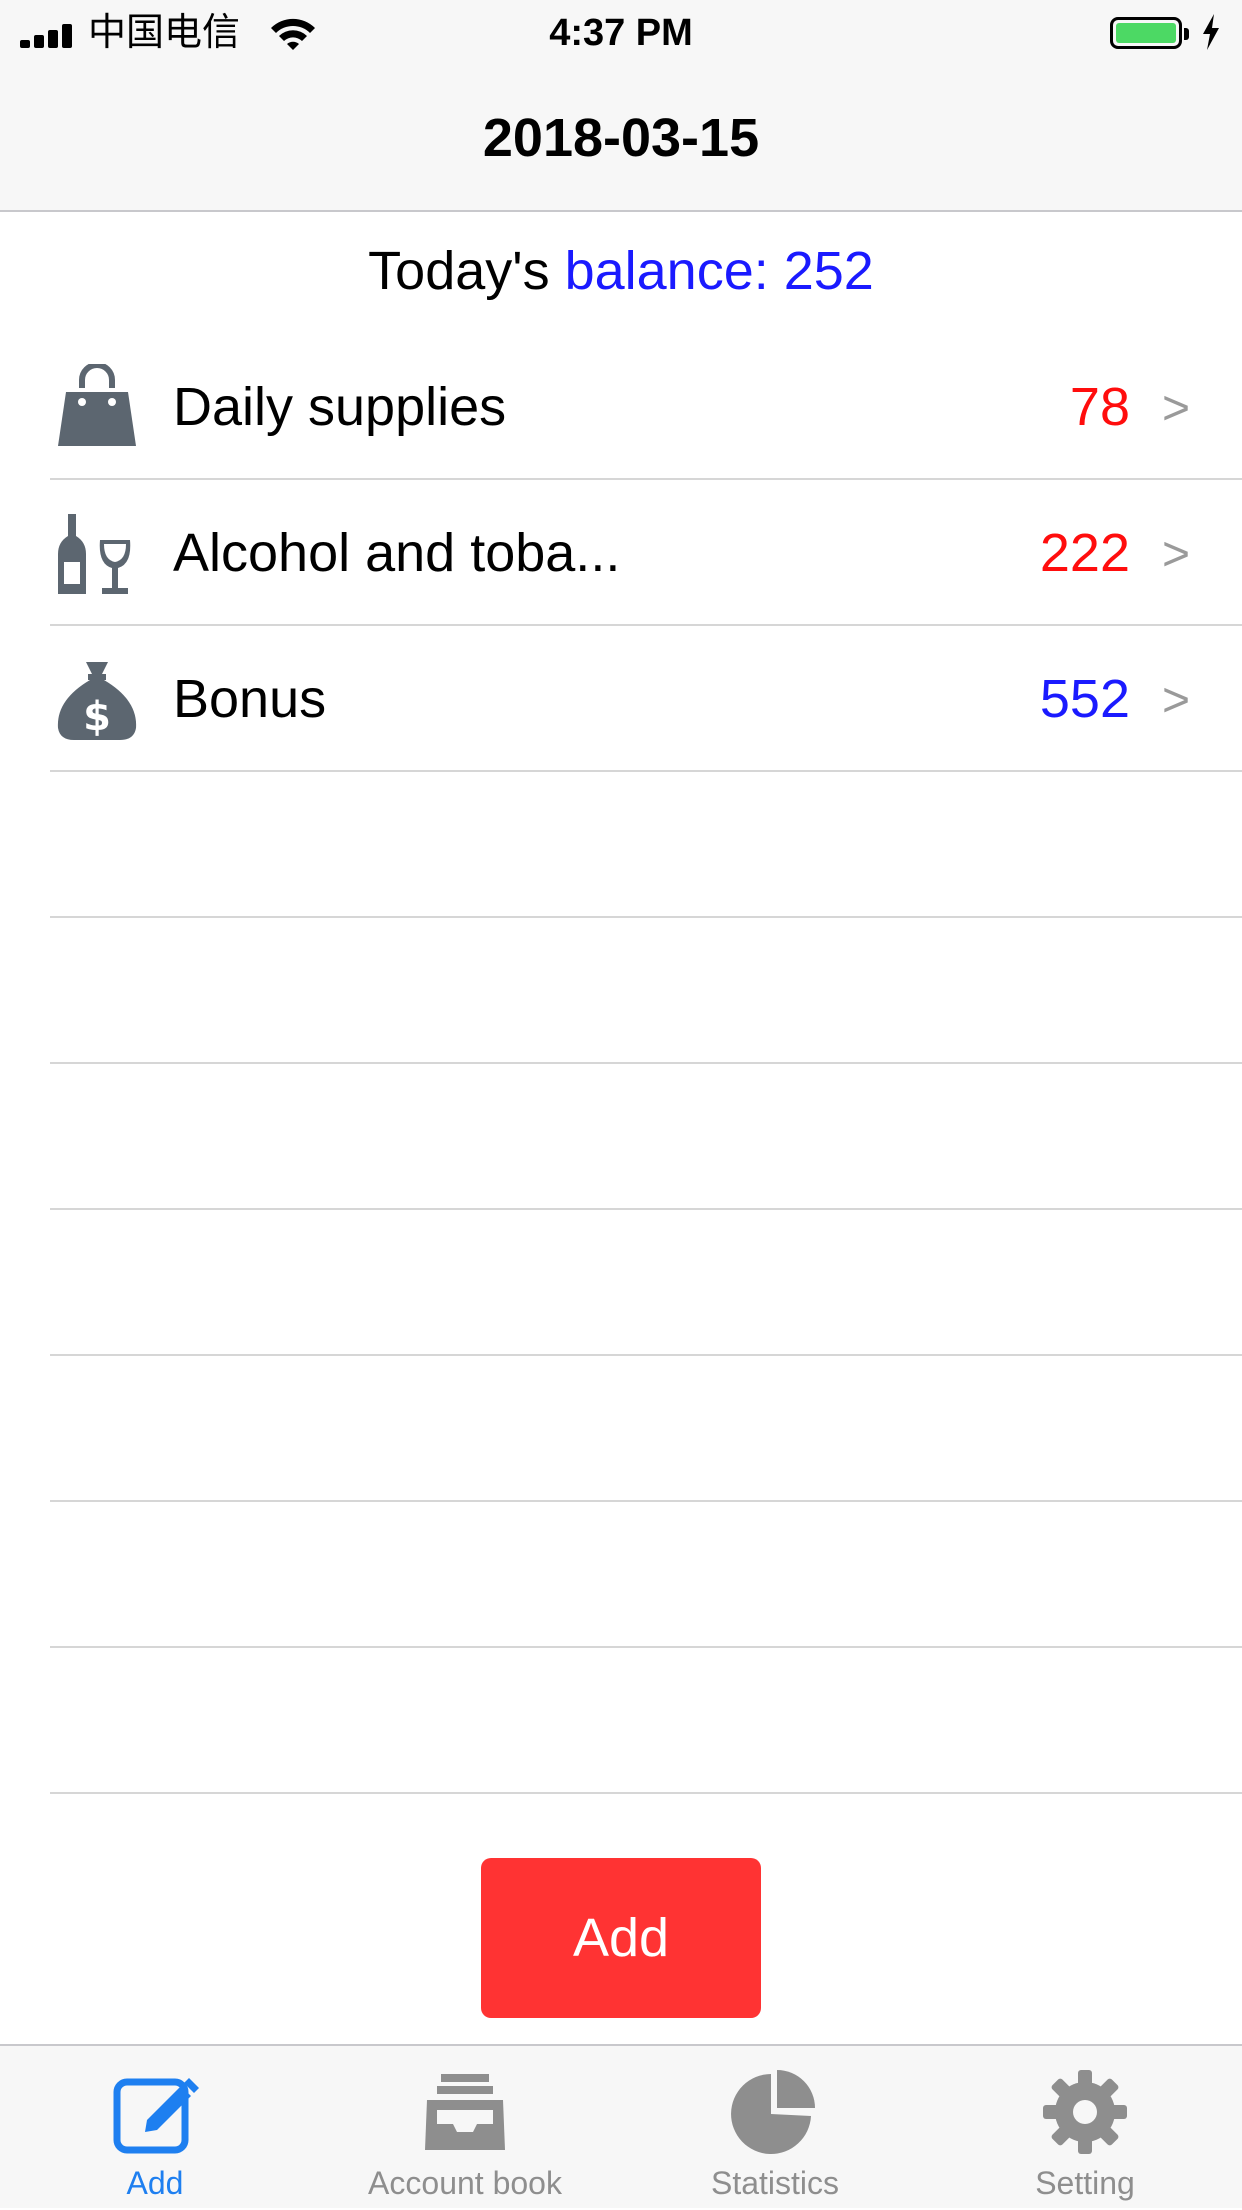 This screenshot has height=2210, width=1242. Describe the element at coordinates (1084, 553) in the screenshot. I see `entry-amount: 222` at that location.